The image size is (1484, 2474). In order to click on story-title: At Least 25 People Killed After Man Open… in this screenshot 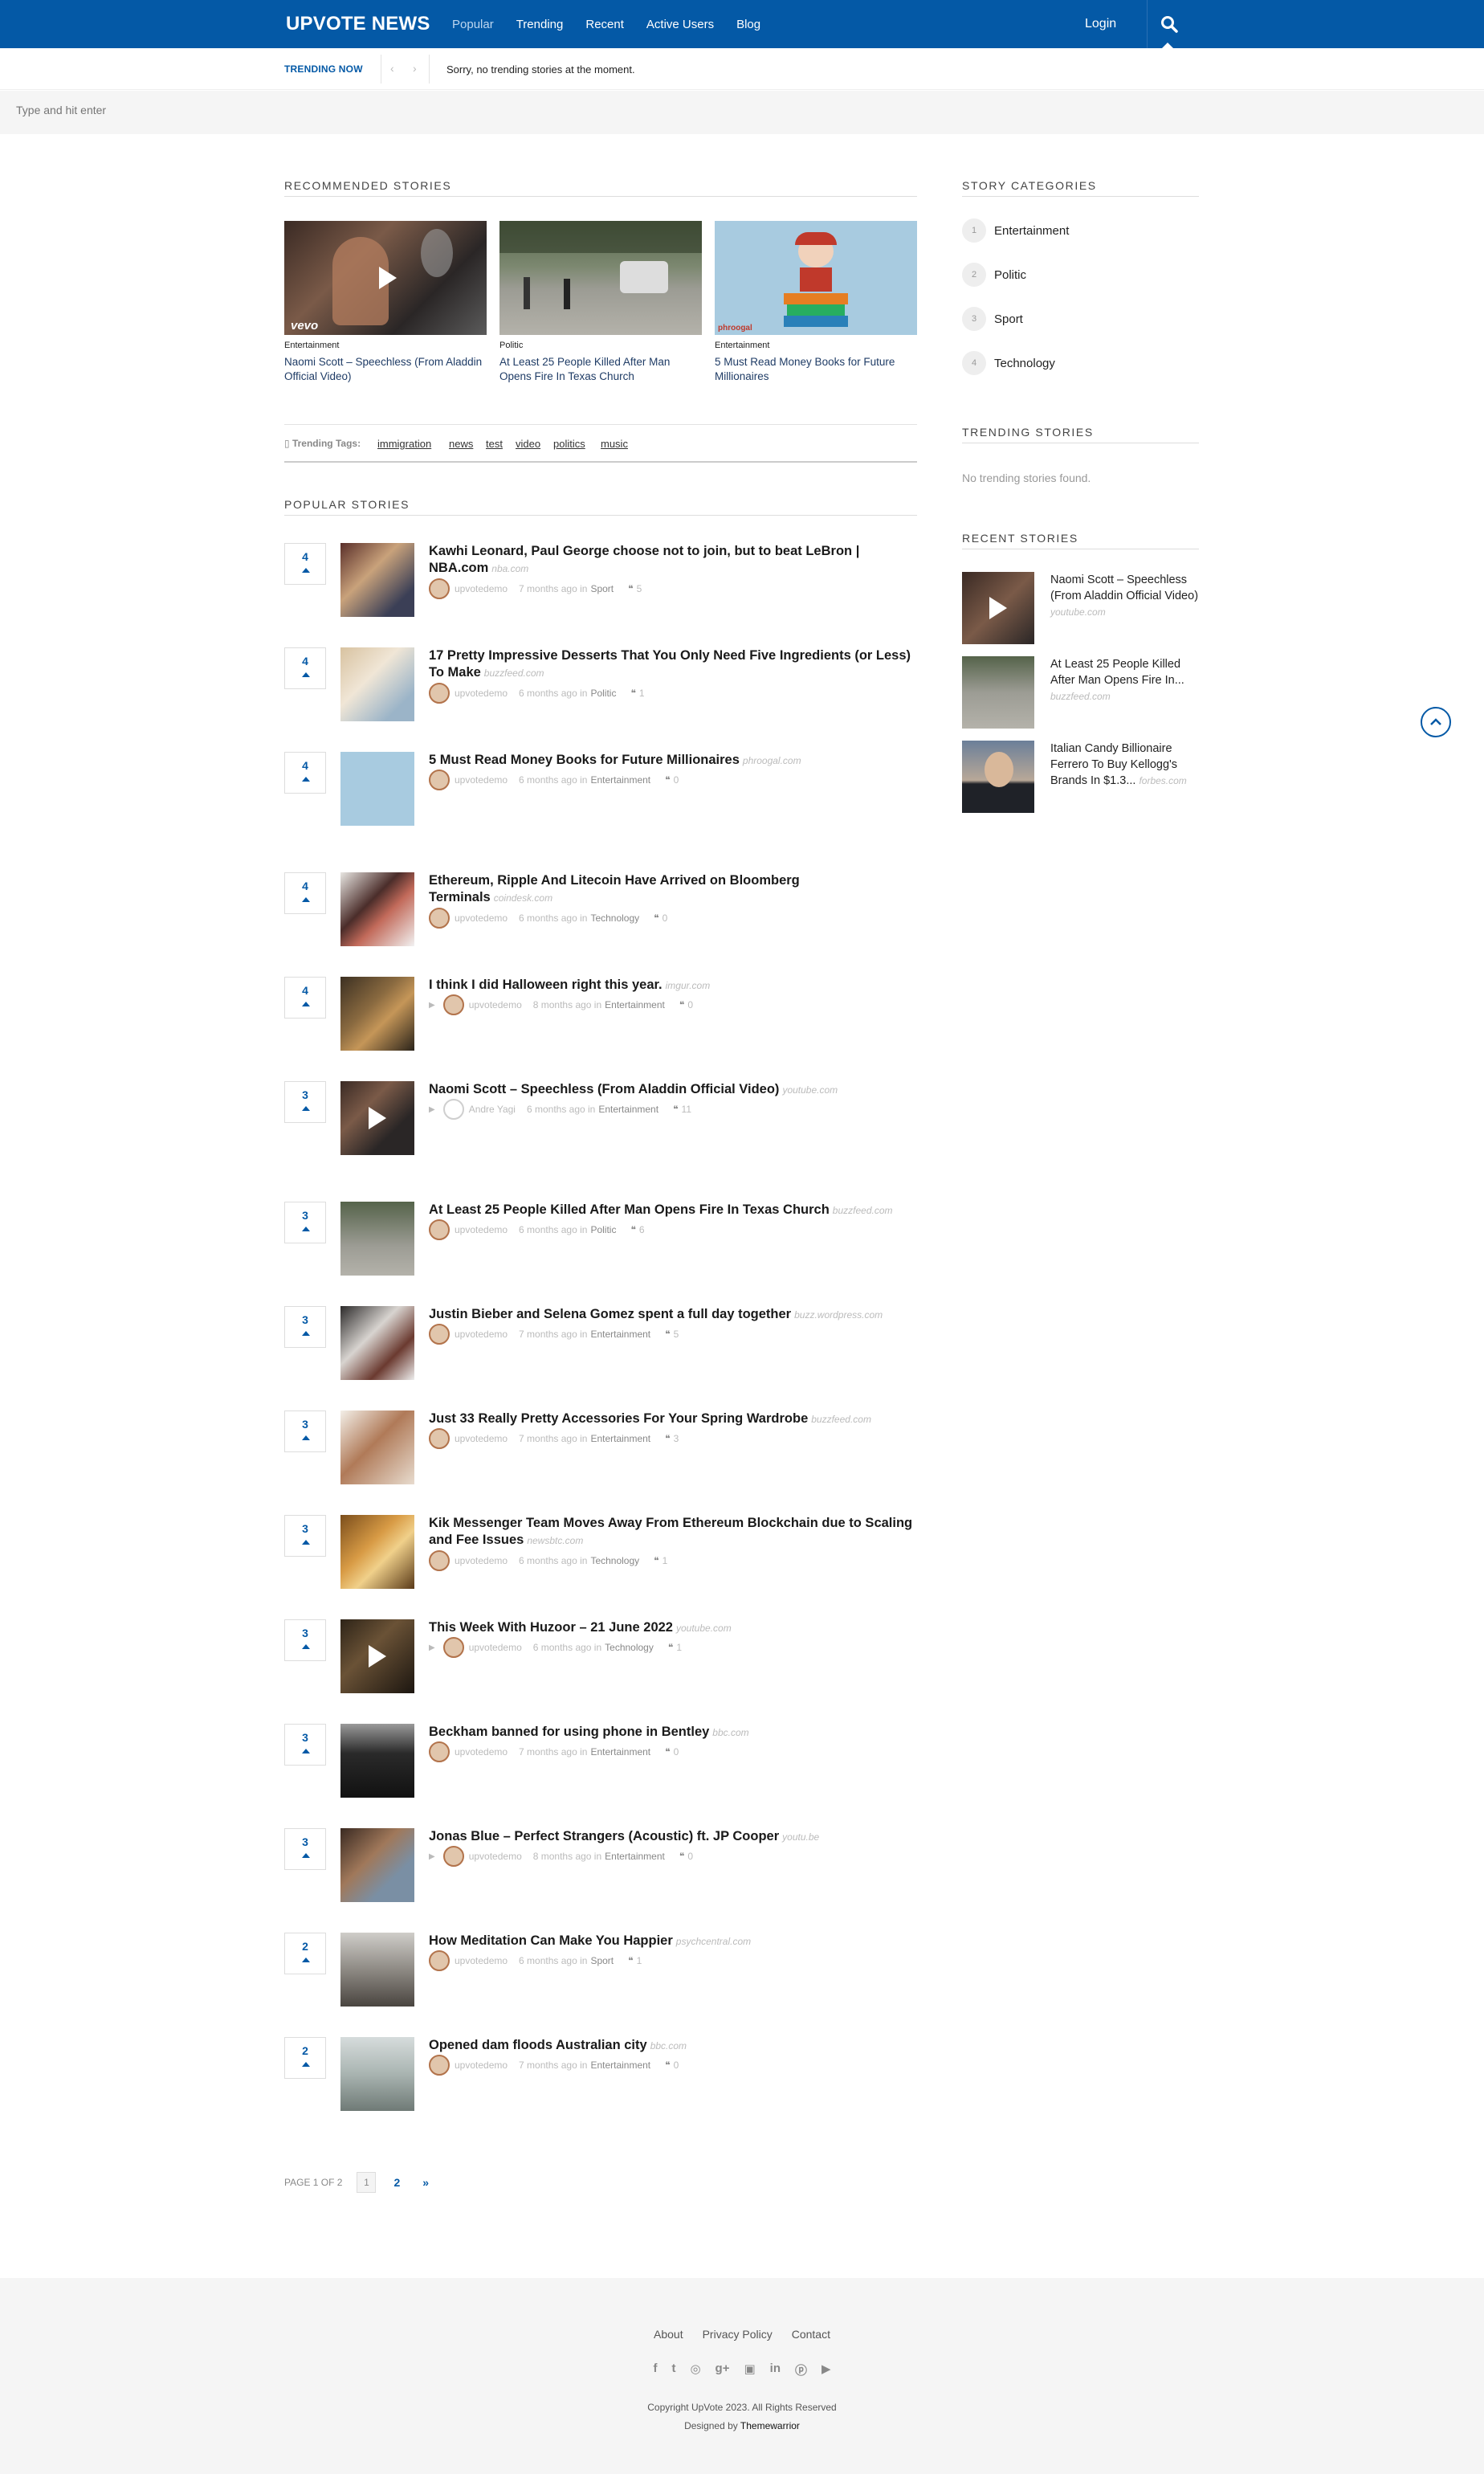, I will do `click(673, 1210)`.